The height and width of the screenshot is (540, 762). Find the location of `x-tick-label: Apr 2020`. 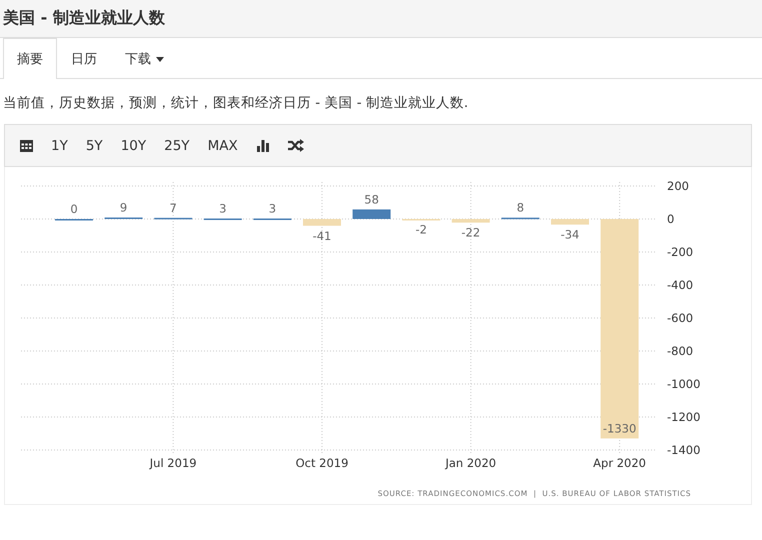

x-tick-label: Apr 2020 is located at coordinates (619, 463).